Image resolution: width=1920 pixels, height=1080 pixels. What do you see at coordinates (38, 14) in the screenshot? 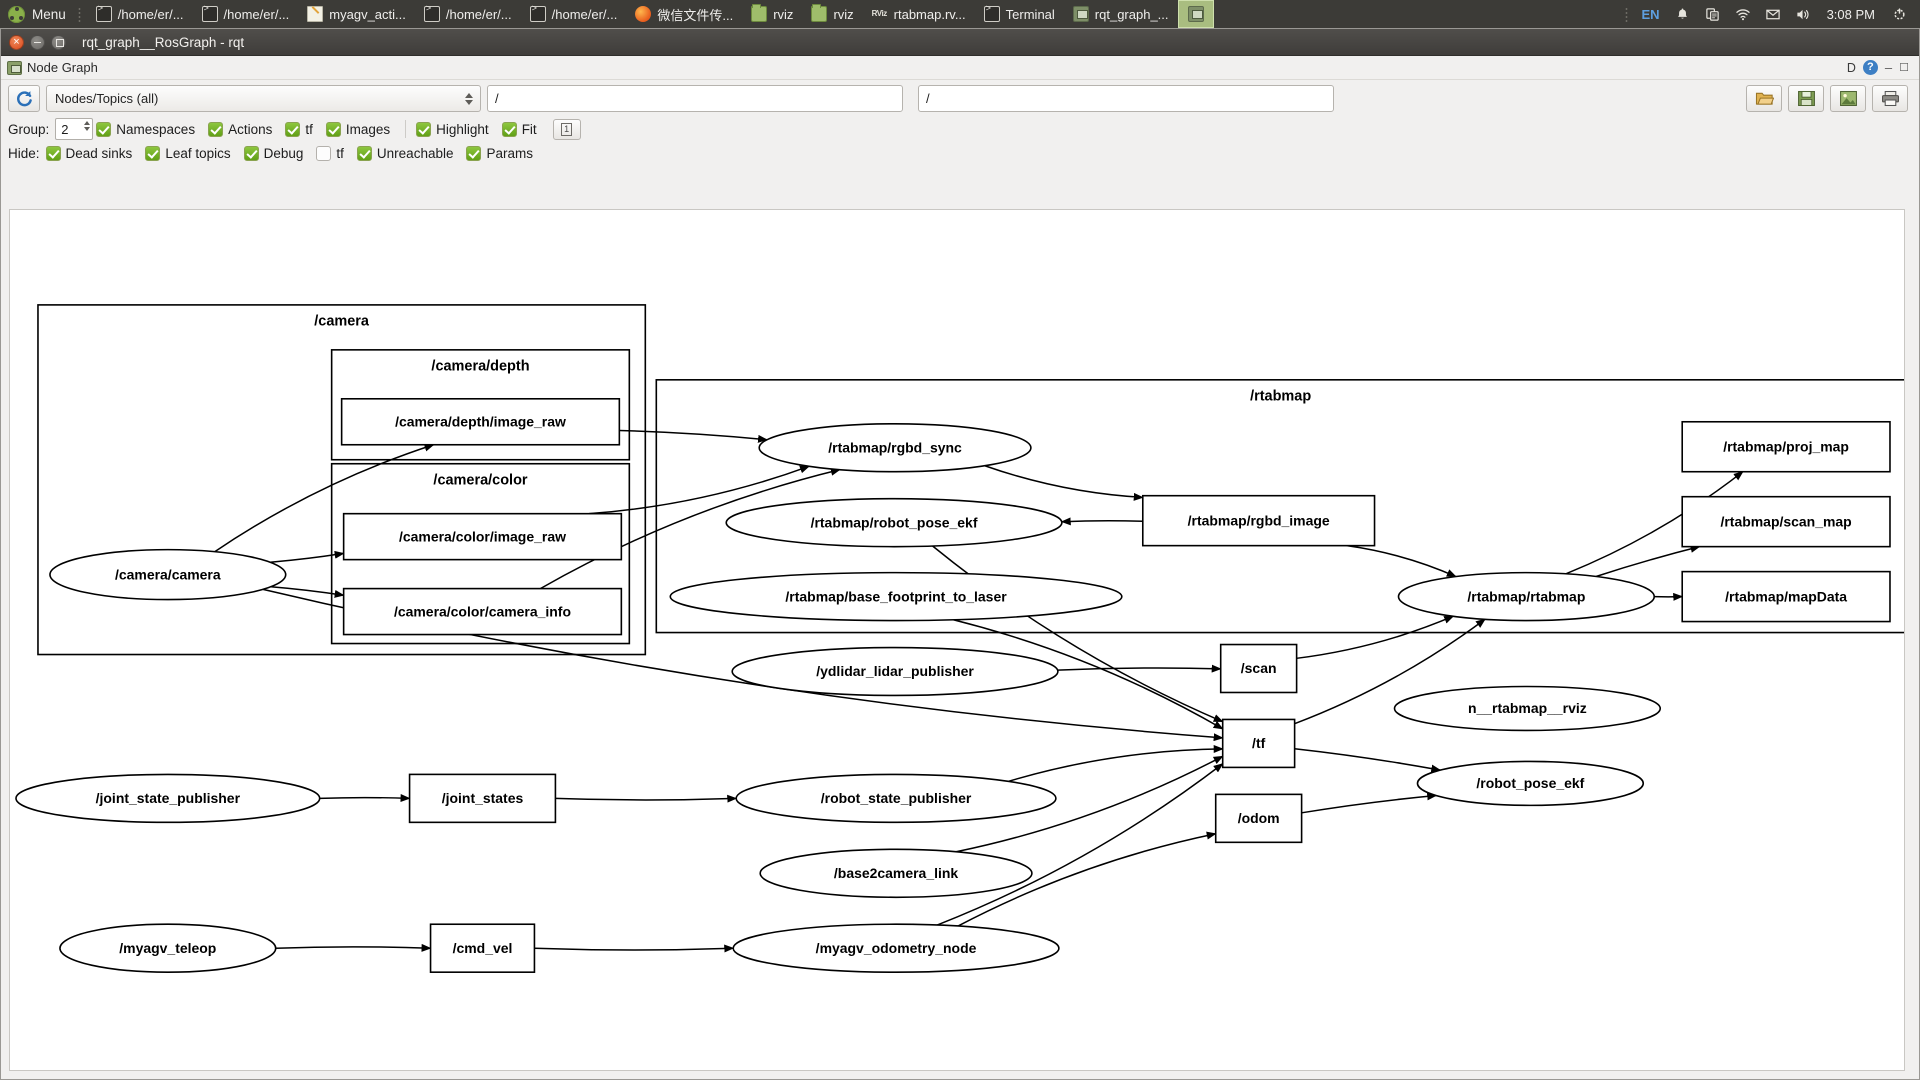
I see `menu-button: Menu` at bounding box center [38, 14].